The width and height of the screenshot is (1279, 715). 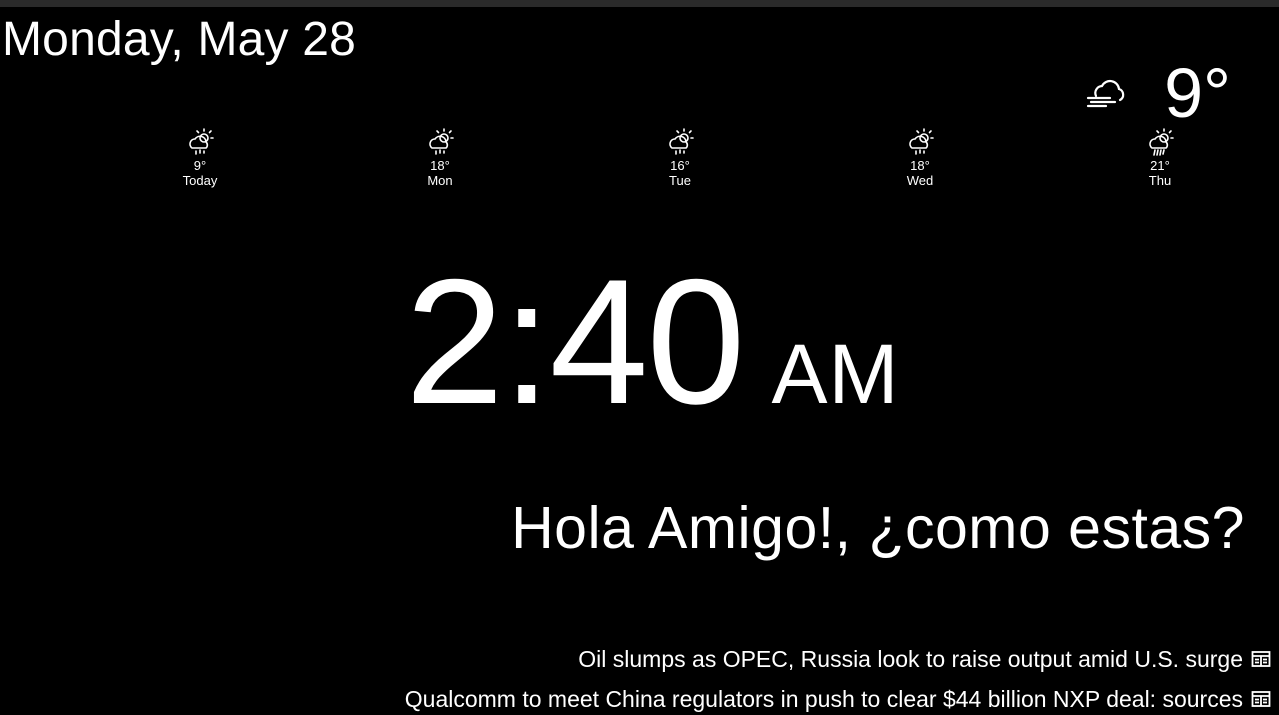 I want to click on forecast-temp: 9°, so click(x=200, y=165).